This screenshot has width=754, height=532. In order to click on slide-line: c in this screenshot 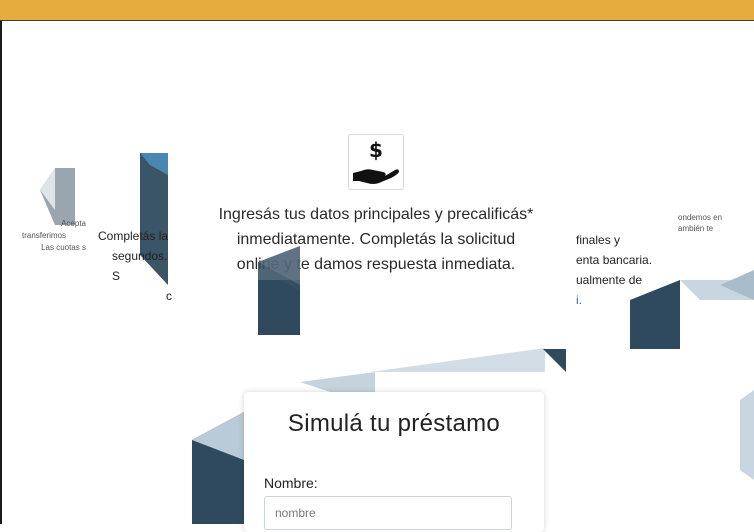, I will do `click(169, 296)`.